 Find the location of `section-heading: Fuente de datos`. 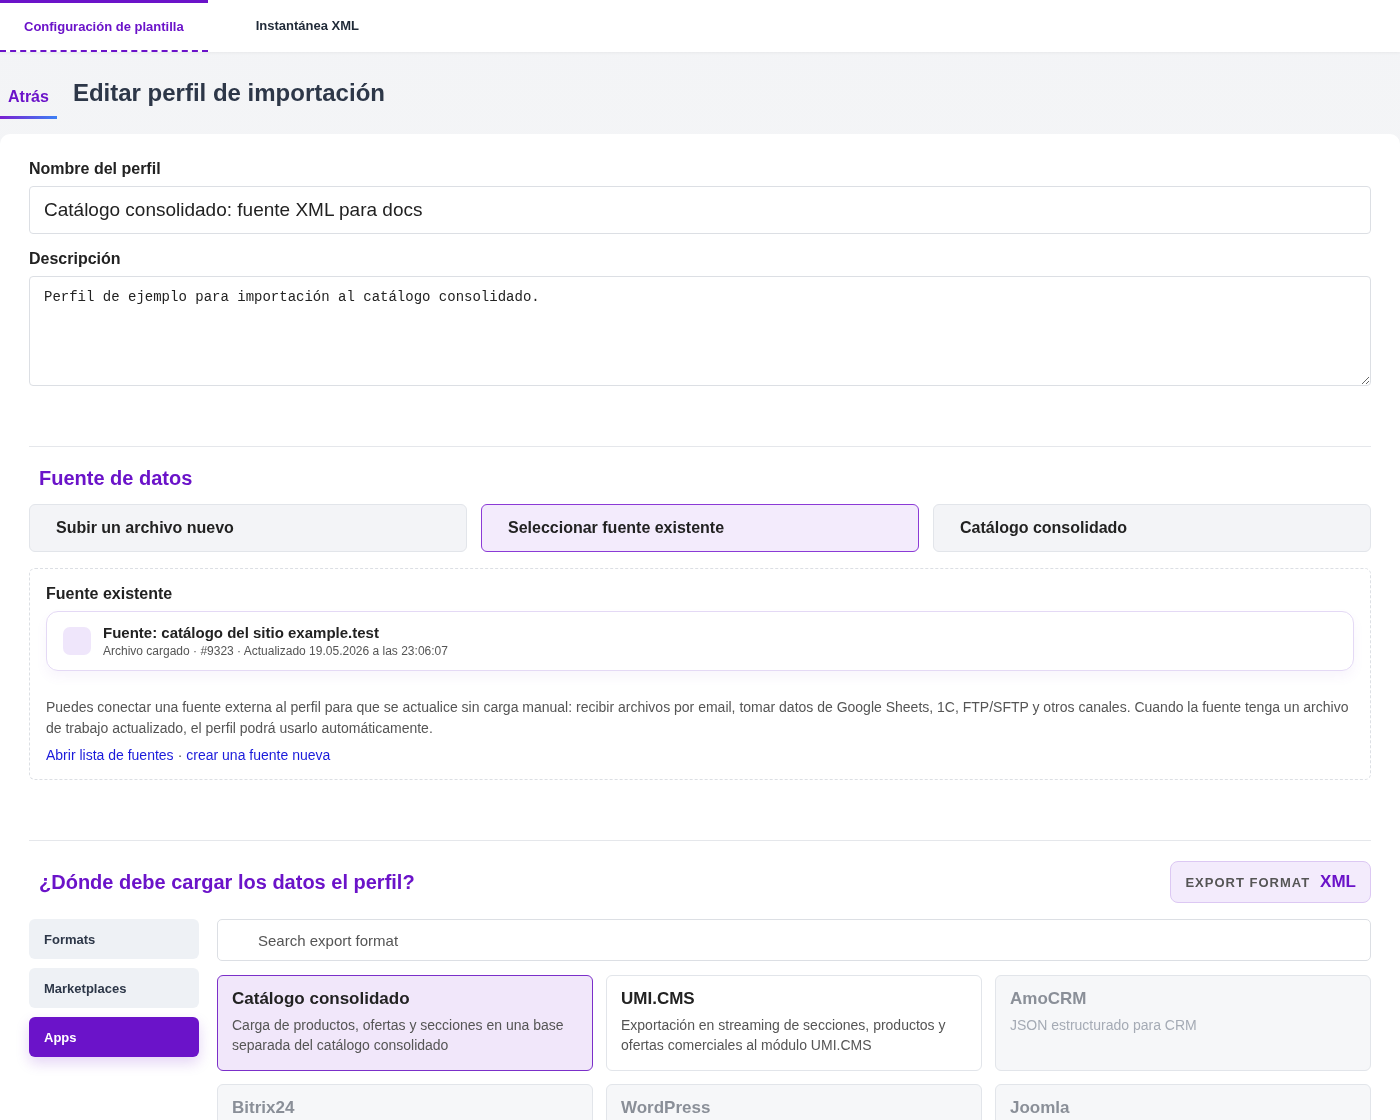

section-heading: Fuente de datos is located at coordinates (116, 478).